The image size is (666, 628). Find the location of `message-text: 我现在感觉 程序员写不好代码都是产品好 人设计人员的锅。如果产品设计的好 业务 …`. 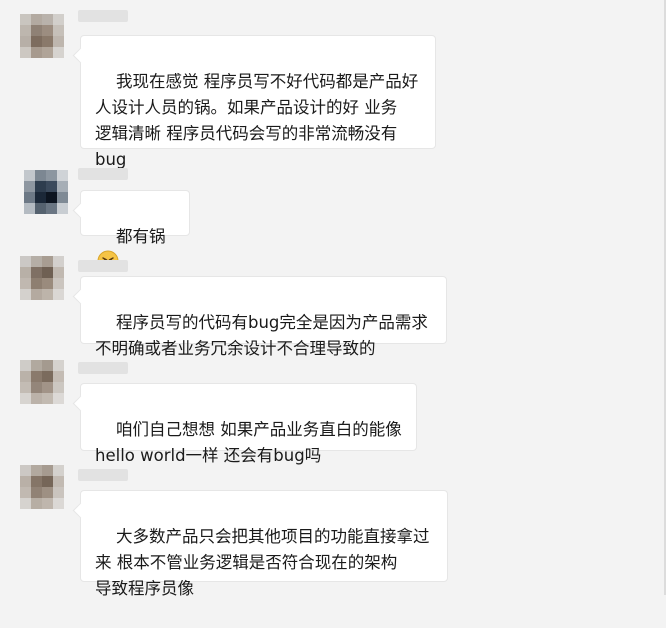

message-text: 我现在感觉 程序员写不好代码都是产品好 人设计人员的锅。如果产品设计的好 业务 … is located at coordinates (257, 120).